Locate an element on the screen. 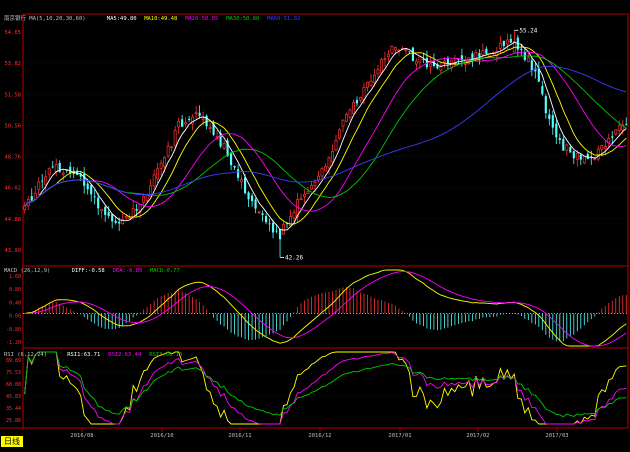 This screenshot has height=452, width=630. macd-legend-item: DEA:-0.85 is located at coordinates (128, 271).